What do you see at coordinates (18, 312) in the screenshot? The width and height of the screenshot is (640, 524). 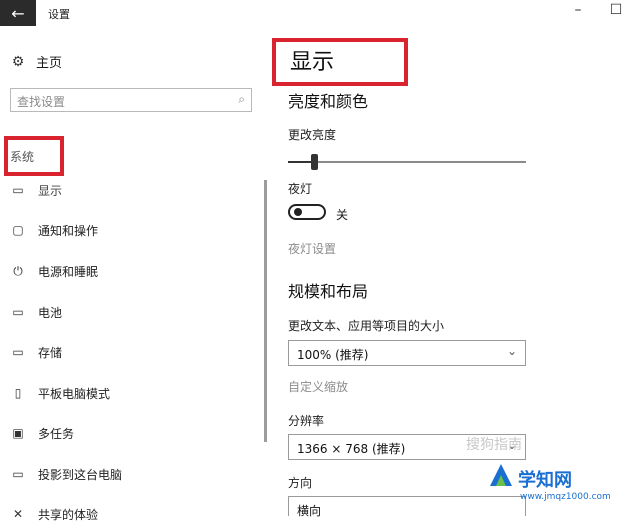 I see `battery-icon: ▭` at bounding box center [18, 312].